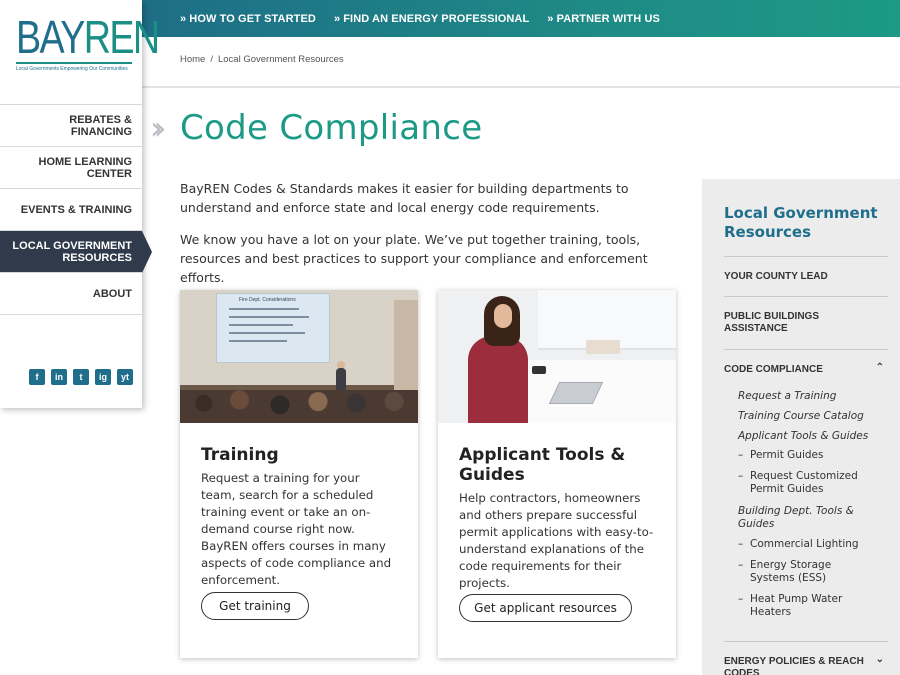 Image resolution: width=900 pixels, height=675 pixels. Describe the element at coordinates (192, 59) in the screenshot. I see `breadcrumb-home: Home` at that location.